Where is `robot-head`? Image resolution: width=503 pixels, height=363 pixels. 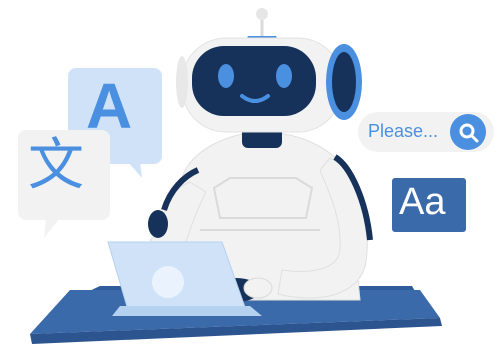 robot-head is located at coordinates (269, 70).